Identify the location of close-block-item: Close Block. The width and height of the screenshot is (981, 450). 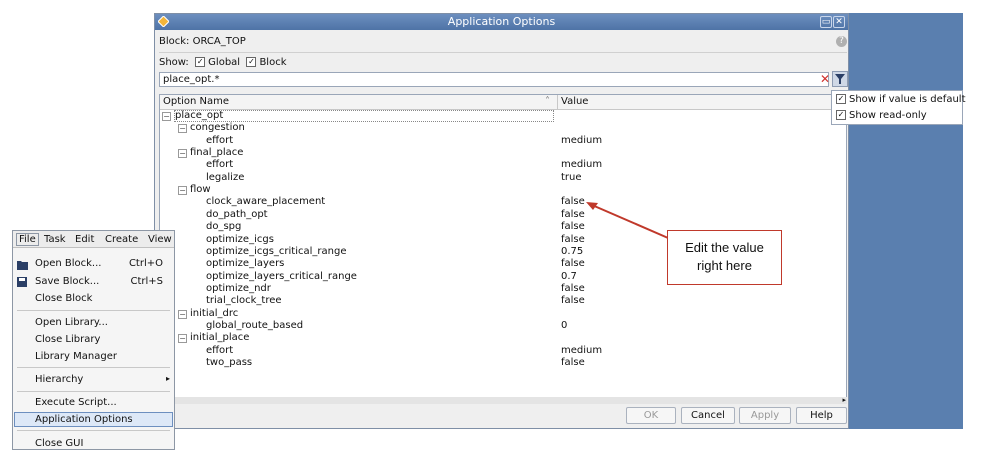
(63, 298).